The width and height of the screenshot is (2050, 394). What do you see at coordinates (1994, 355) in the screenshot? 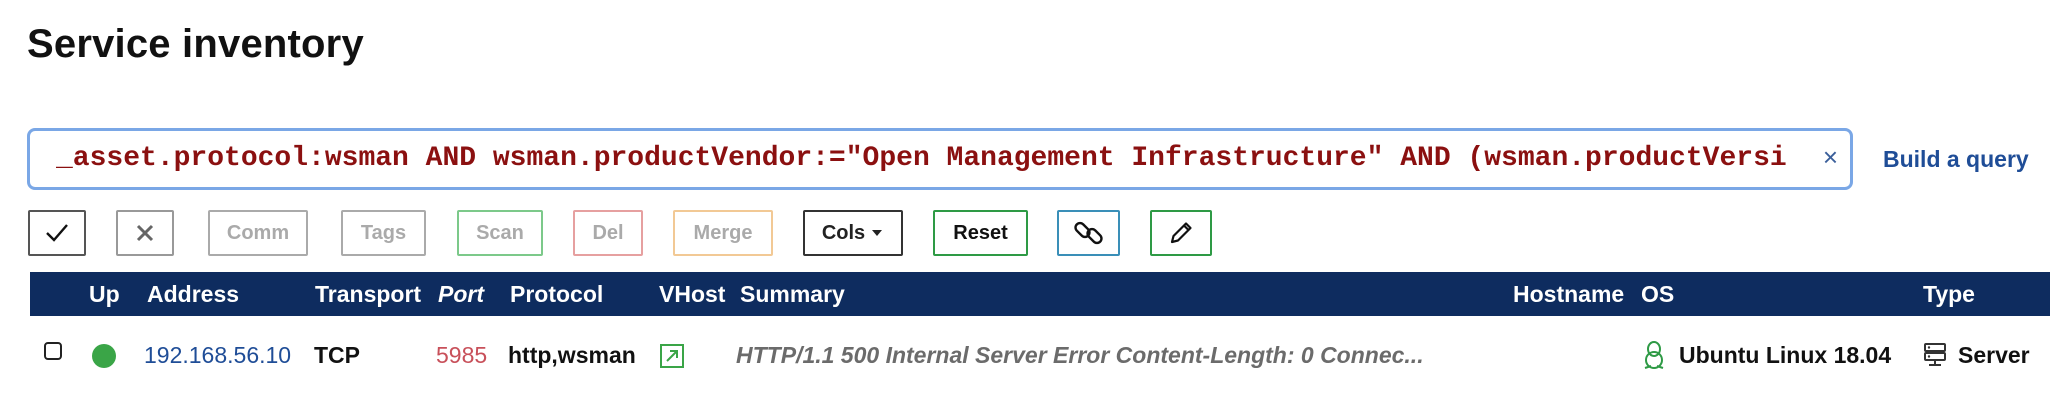
I see `type-value: Server` at bounding box center [1994, 355].